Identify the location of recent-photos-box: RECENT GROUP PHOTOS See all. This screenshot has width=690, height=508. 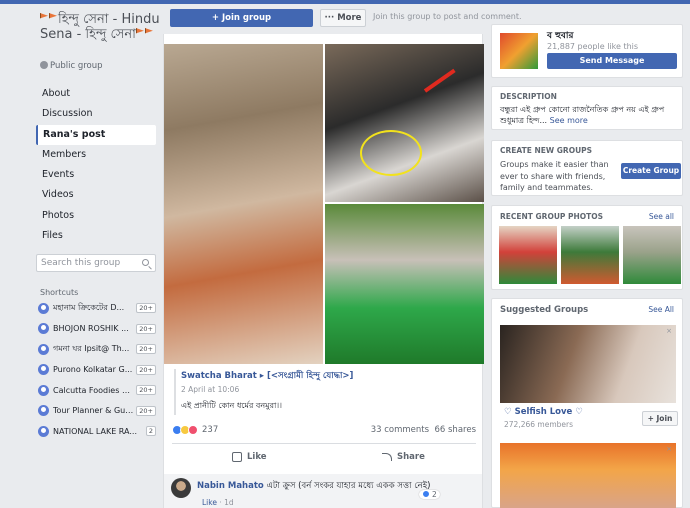
(587, 247).